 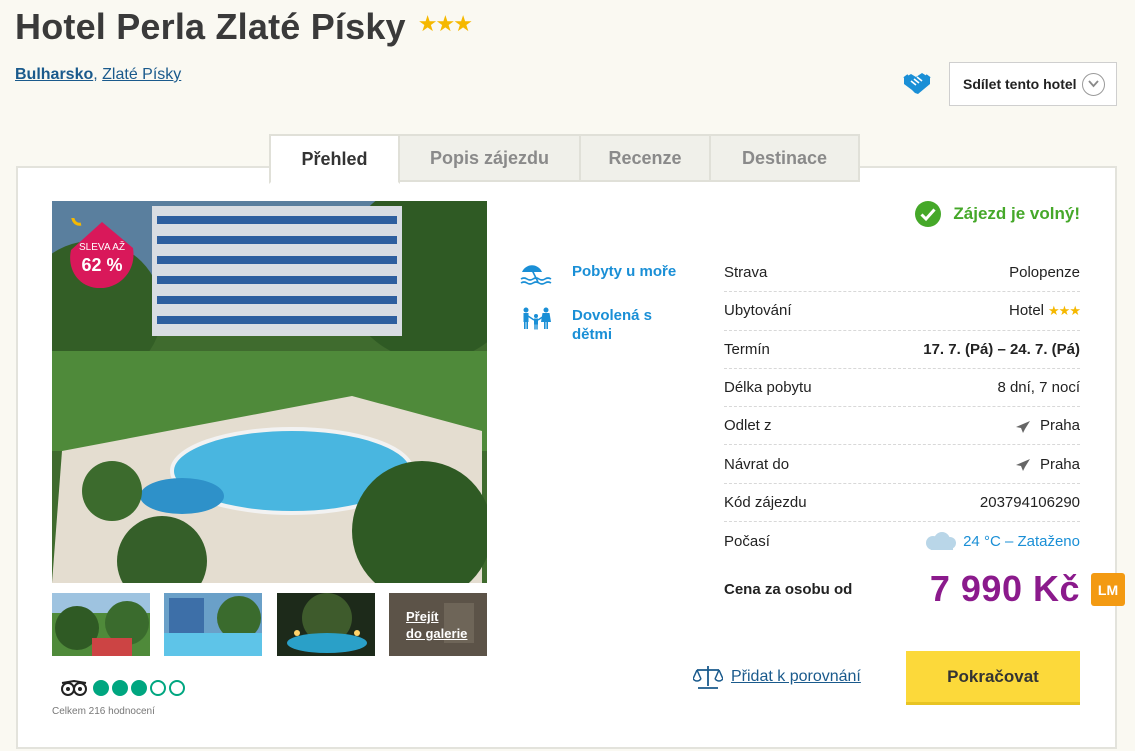 What do you see at coordinates (747, 541) in the screenshot?
I see `info-label: Počasí` at bounding box center [747, 541].